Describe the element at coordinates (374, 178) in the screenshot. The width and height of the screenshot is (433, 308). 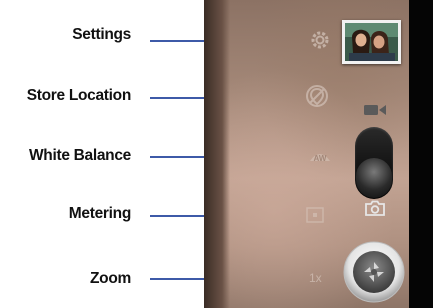
I see `camera-video-switch-knob` at that location.